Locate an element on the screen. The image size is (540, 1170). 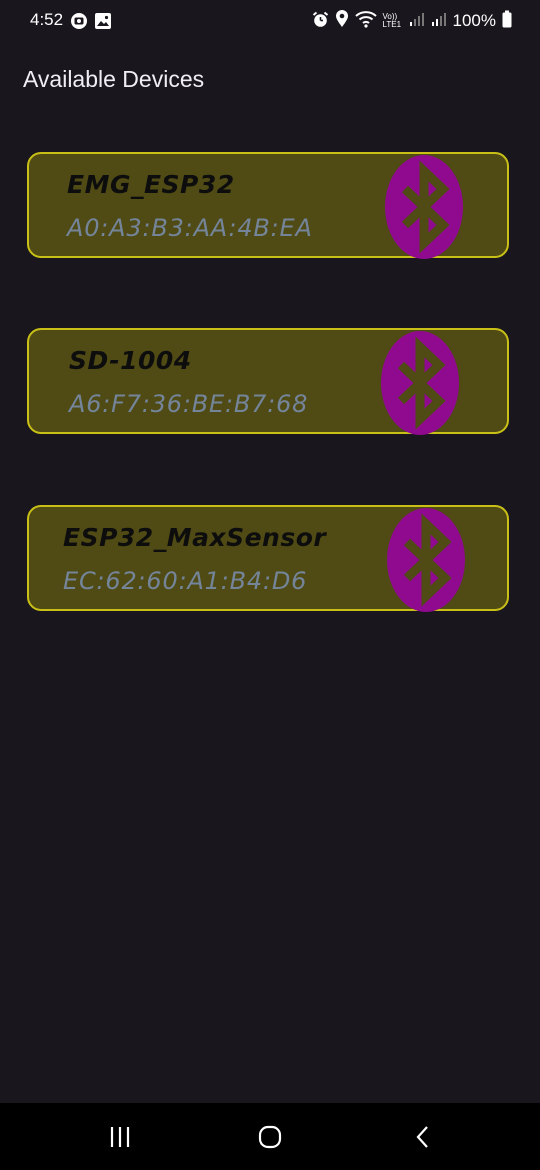
wifi-icon is located at coordinates (365, 21).